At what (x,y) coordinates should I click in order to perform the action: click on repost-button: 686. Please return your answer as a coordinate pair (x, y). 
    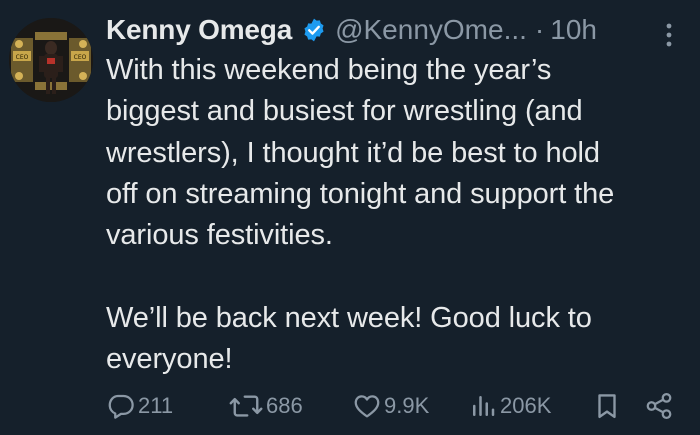
    Looking at the image, I should click on (265, 406).